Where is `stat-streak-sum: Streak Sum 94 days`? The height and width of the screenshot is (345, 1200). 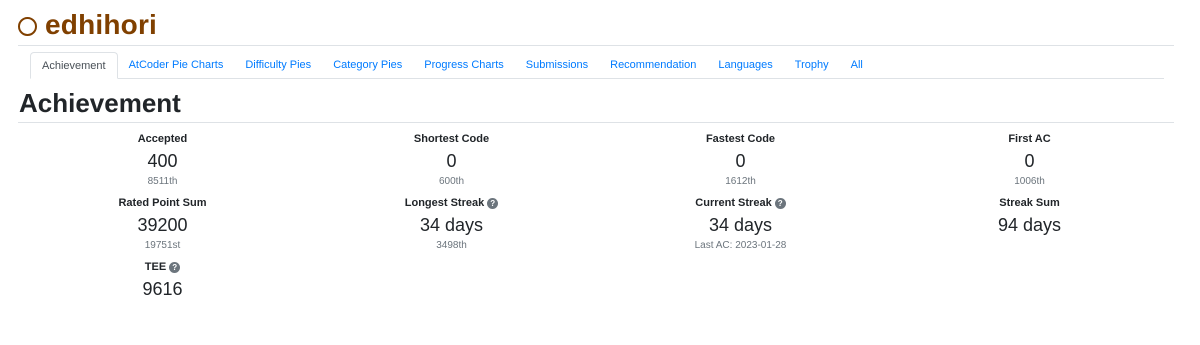
stat-streak-sum: Streak Sum 94 days is located at coordinates (1029, 226).